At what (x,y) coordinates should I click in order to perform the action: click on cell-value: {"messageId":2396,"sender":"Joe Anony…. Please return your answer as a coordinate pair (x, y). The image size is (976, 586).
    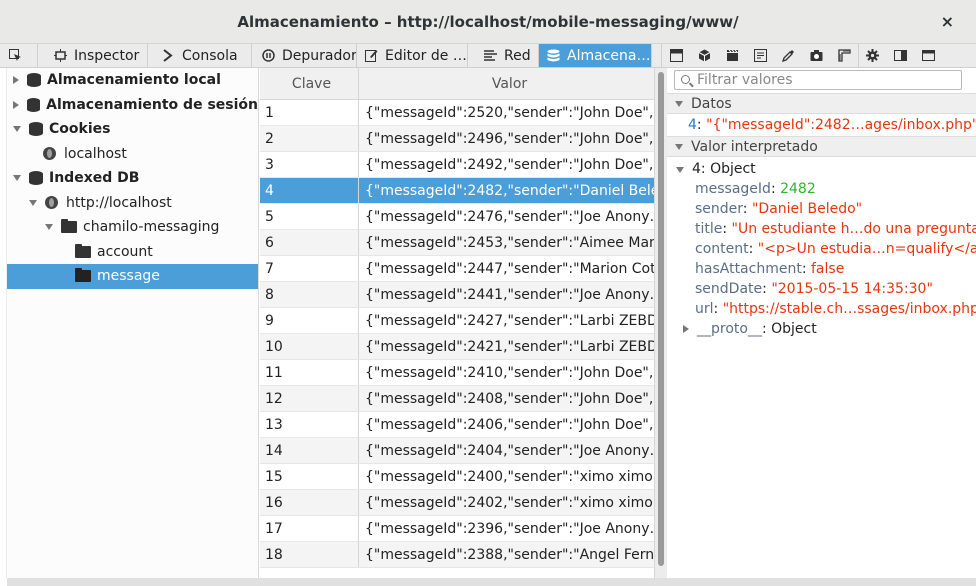
    Looking at the image, I should click on (509, 528).